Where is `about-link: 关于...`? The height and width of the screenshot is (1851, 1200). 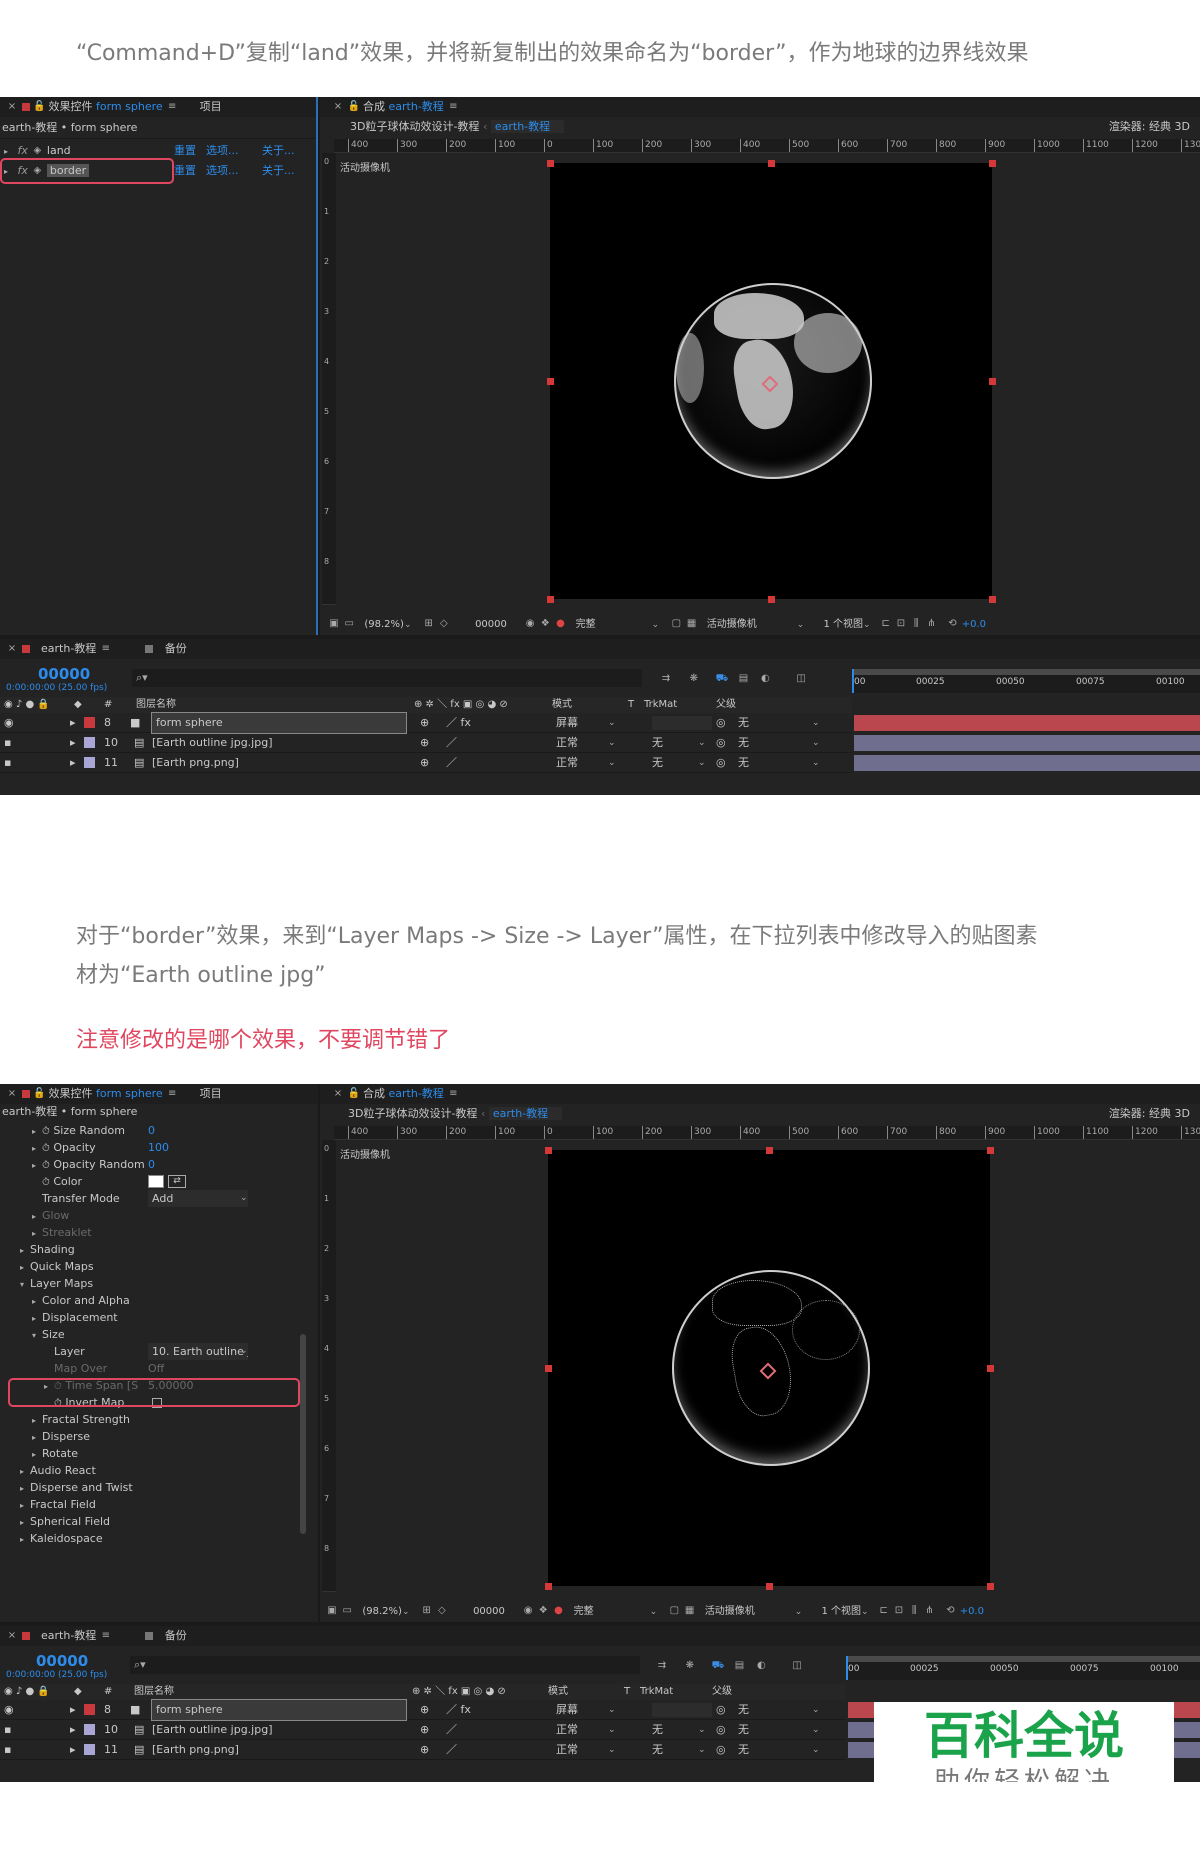
about-link: 关于... is located at coordinates (278, 151).